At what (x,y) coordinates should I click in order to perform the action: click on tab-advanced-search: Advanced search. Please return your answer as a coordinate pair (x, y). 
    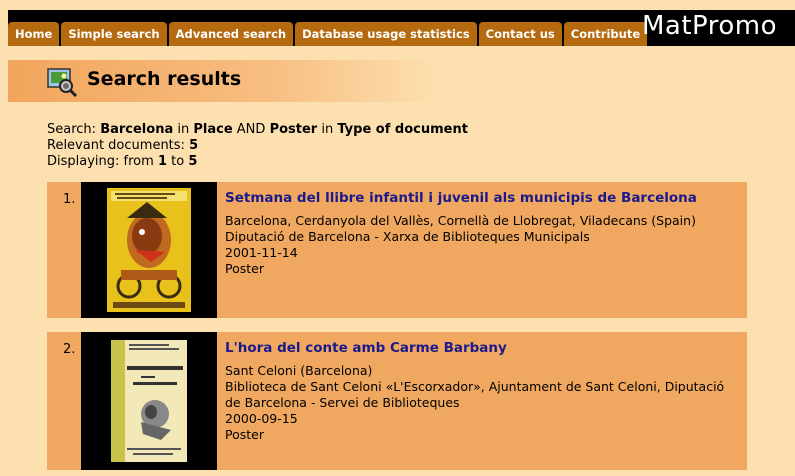
    Looking at the image, I should click on (231, 34).